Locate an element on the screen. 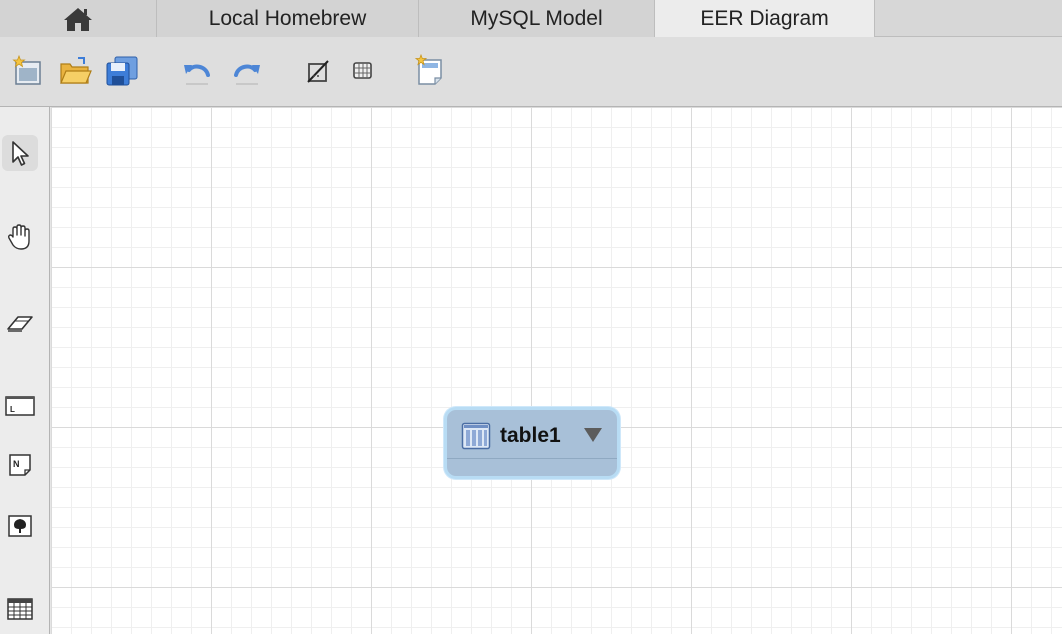 This screenshot has height=634, width=1062. layer-tool: L is located at coordinates (20, 406).